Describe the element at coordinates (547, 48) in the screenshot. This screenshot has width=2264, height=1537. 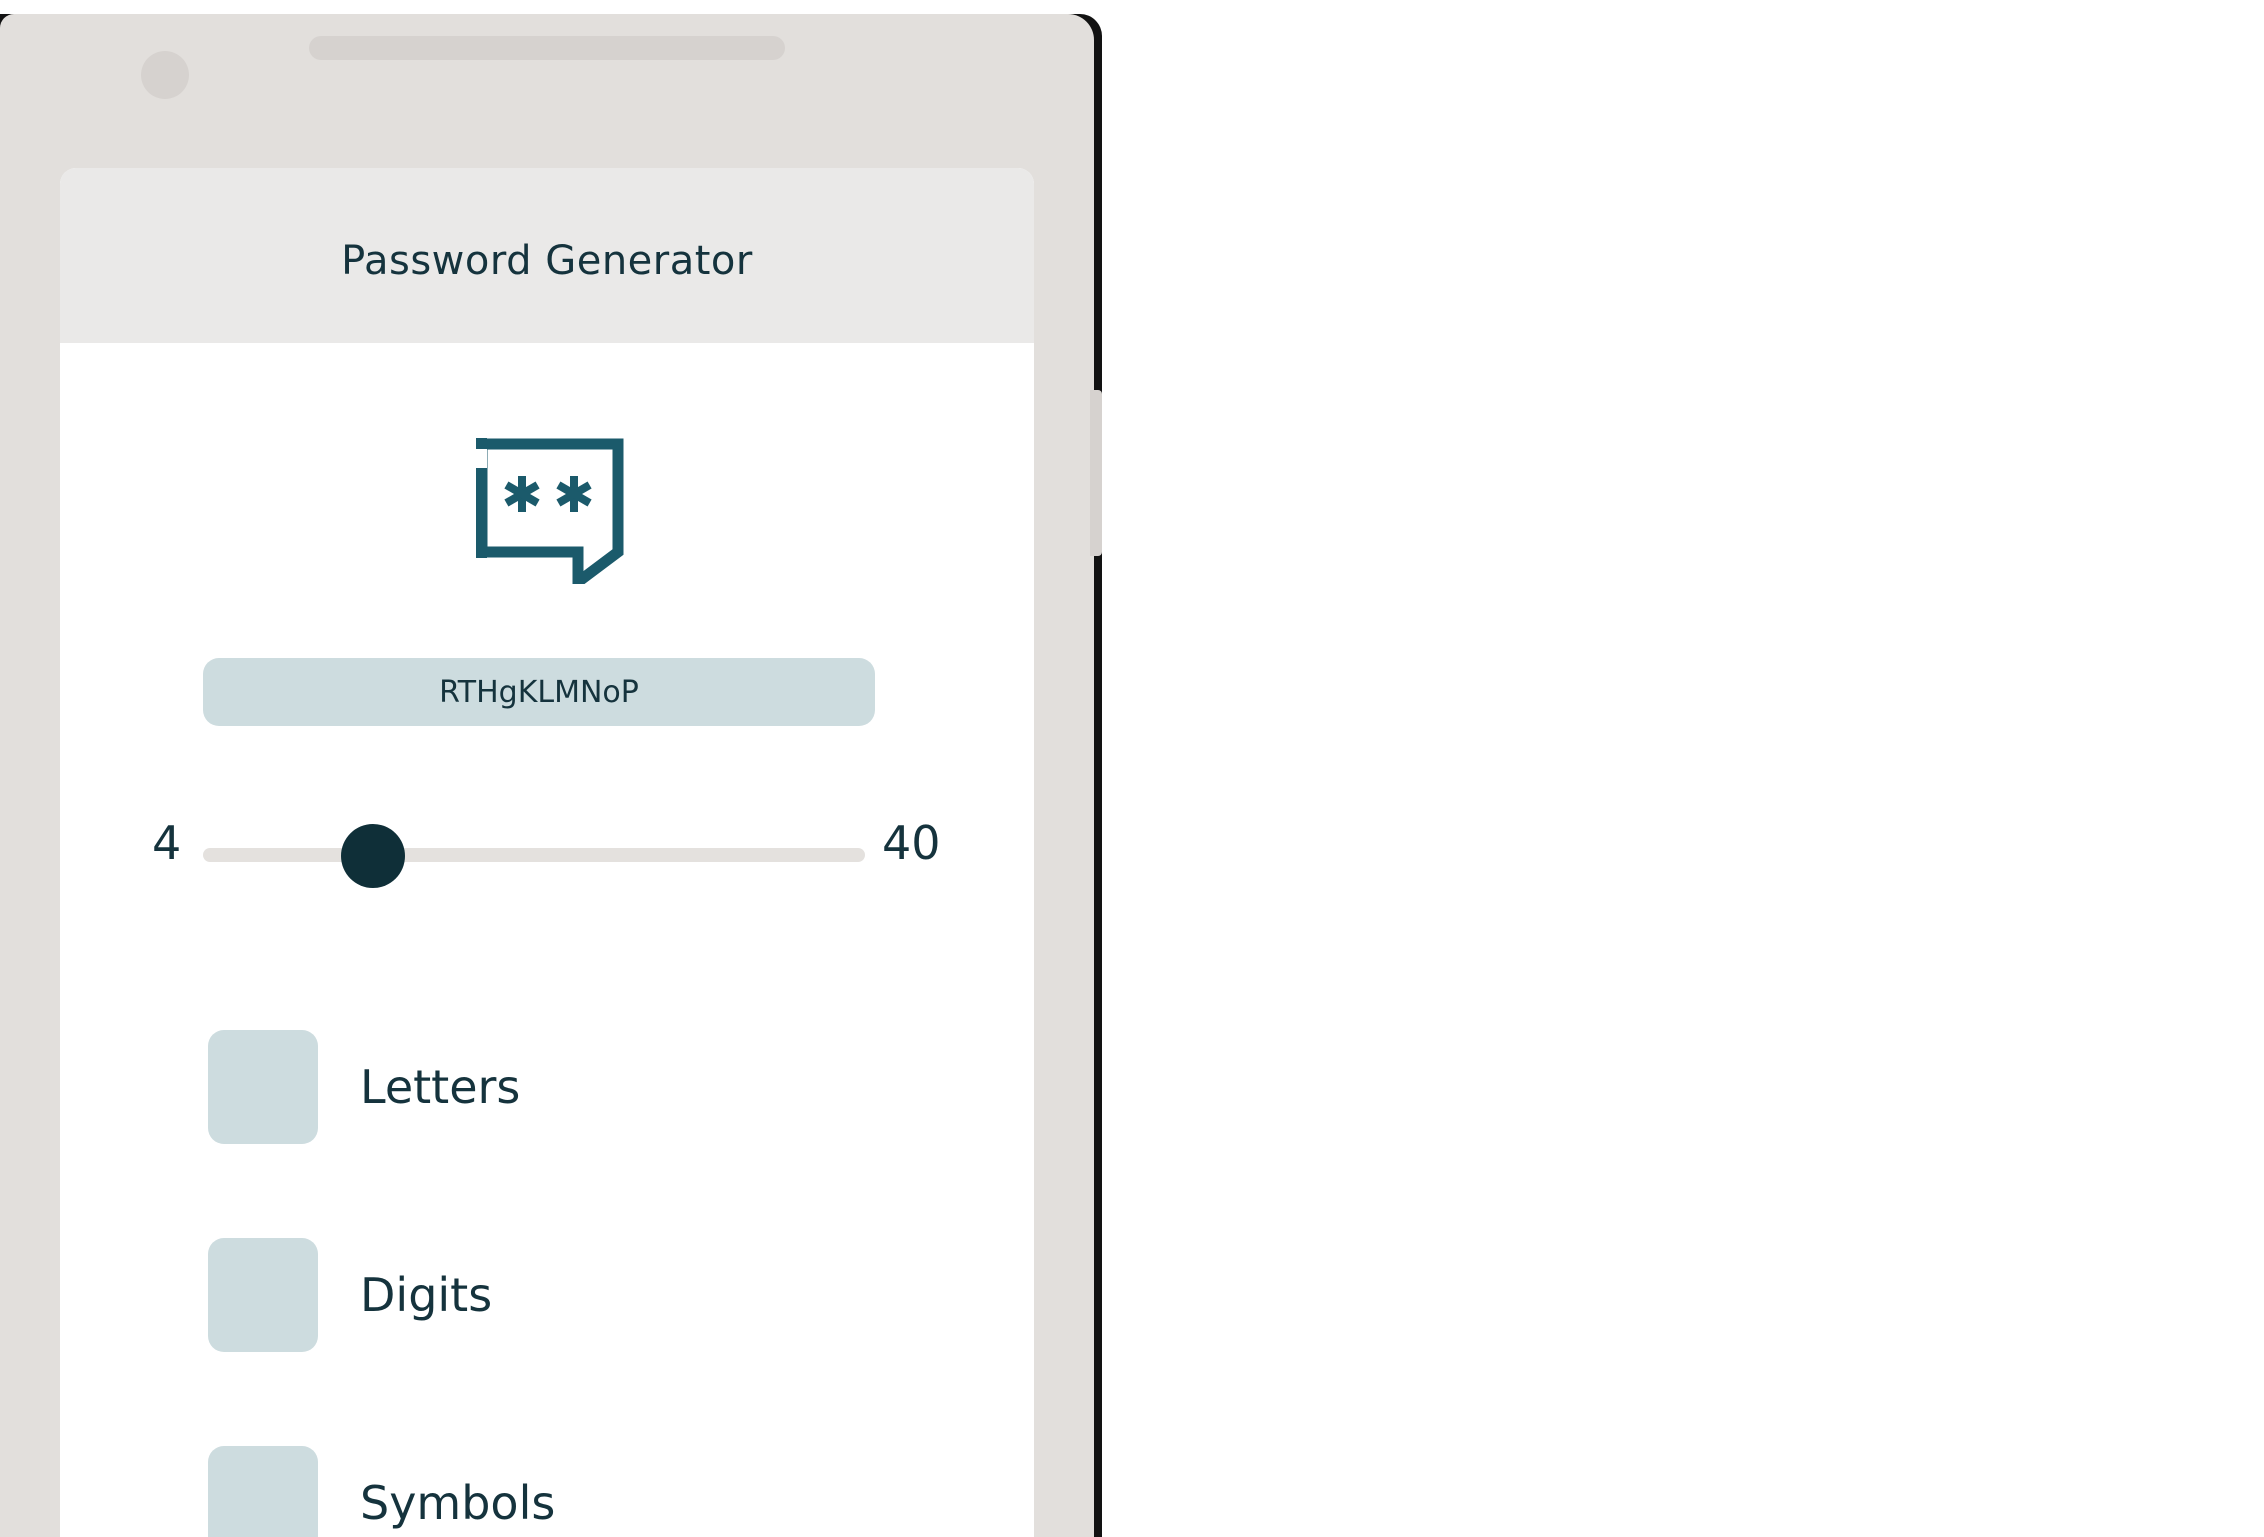
I see `speaker-grille` at that location.